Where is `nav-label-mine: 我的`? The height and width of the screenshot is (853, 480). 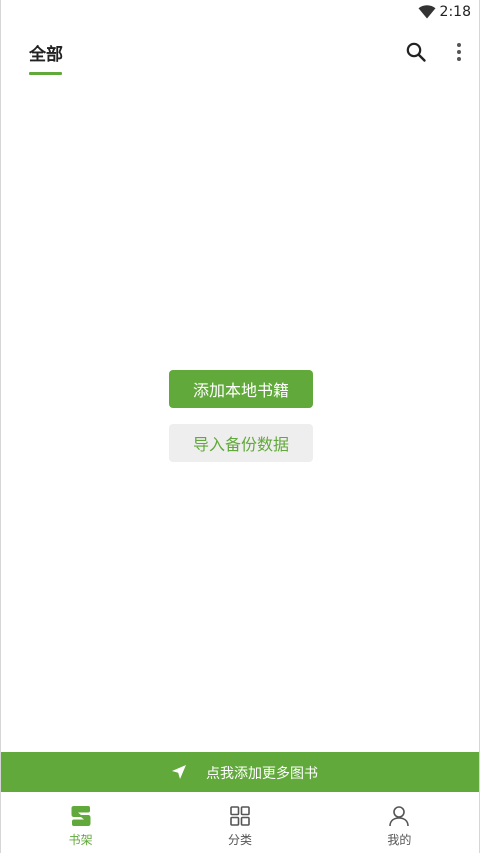
nav-label-mine: 我的 is located at coordinates (399, 840).